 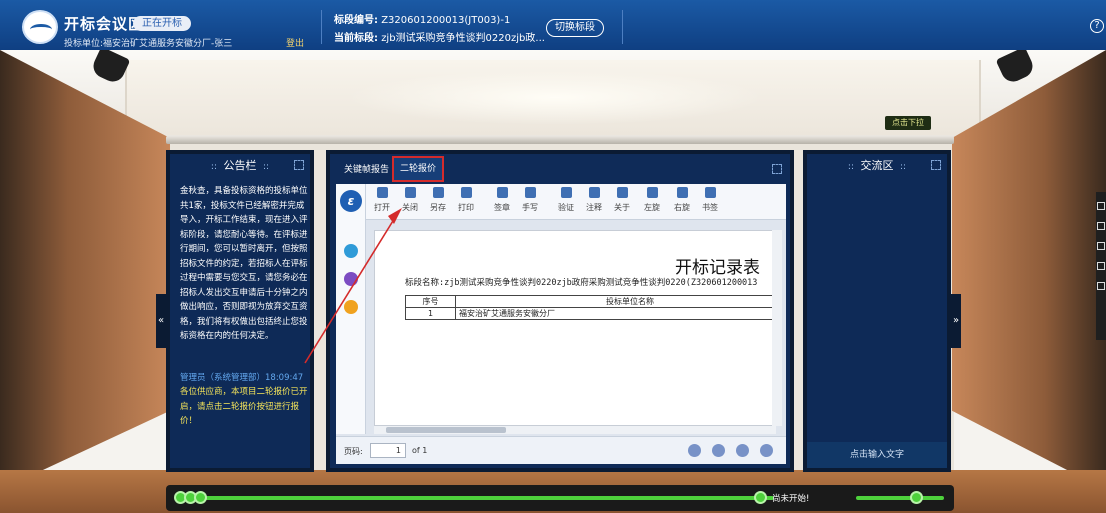 I want to click on bookmark-icon, so click(x=710, y=192).